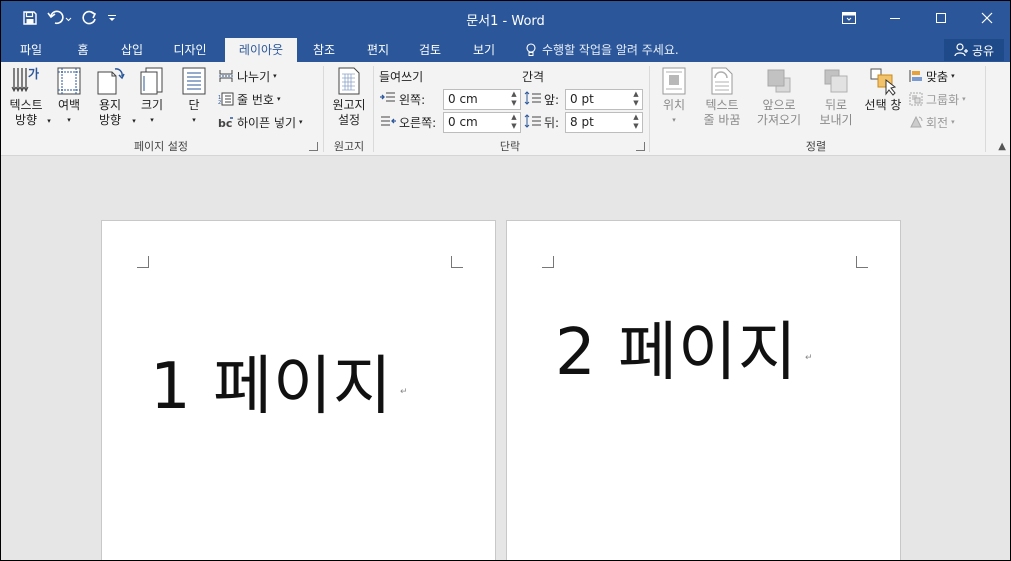  I want to click on columns-button: 단 ▾, so click(194, 97).